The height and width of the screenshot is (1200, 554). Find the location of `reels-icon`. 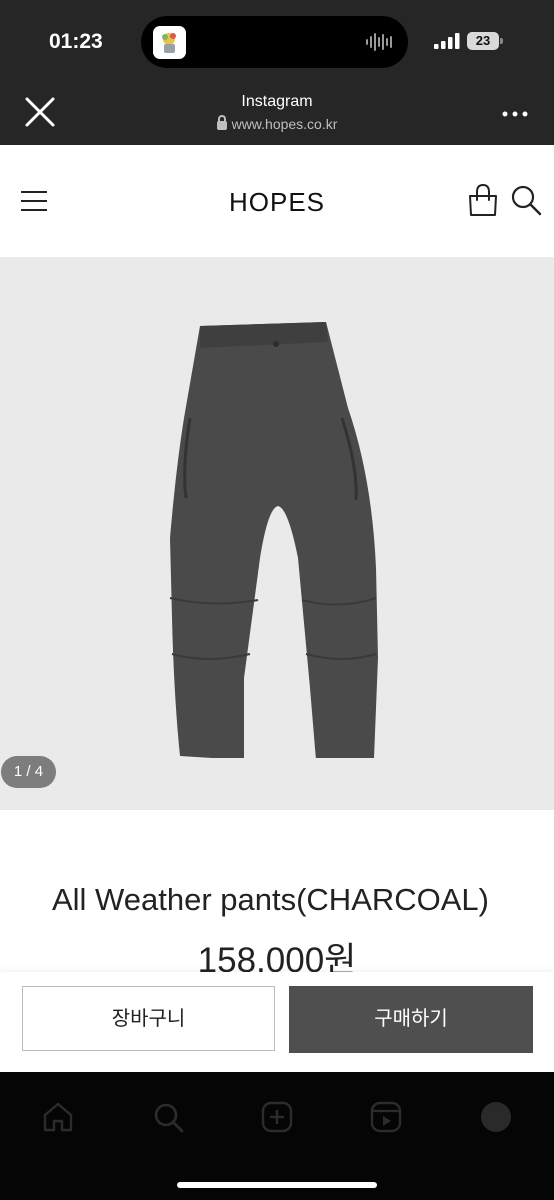

reels-icon is located at coordinates (386, 1117).